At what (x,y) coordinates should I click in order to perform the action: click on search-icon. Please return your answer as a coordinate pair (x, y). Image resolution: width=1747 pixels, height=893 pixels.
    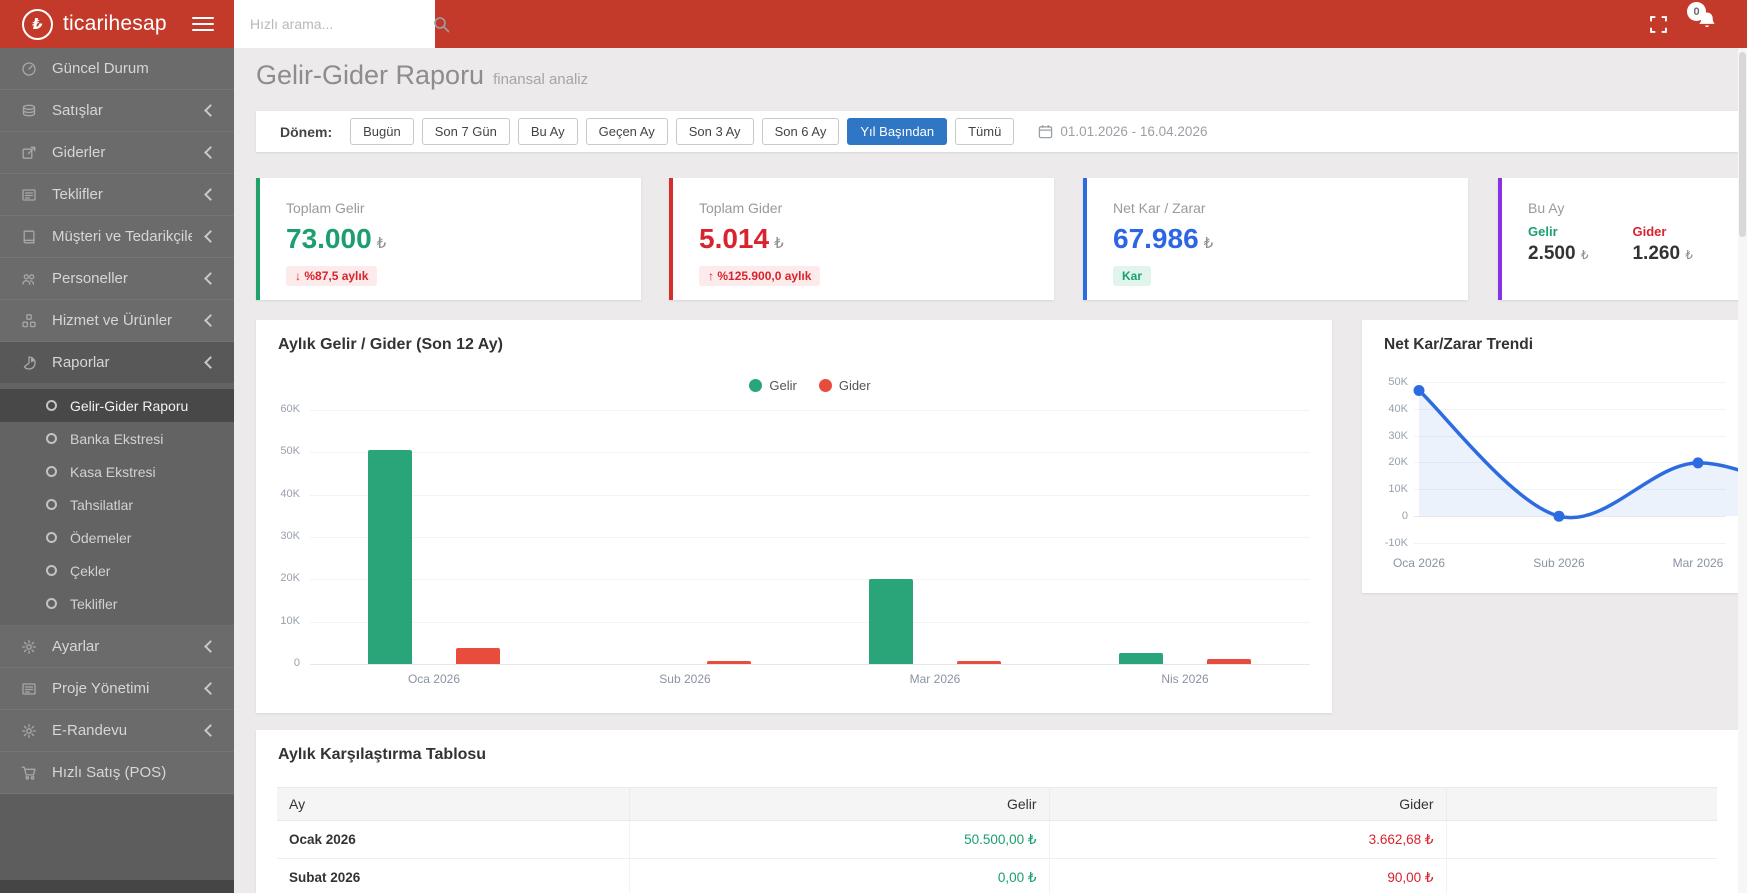
    Looking at the image, I should click on (441, 24).